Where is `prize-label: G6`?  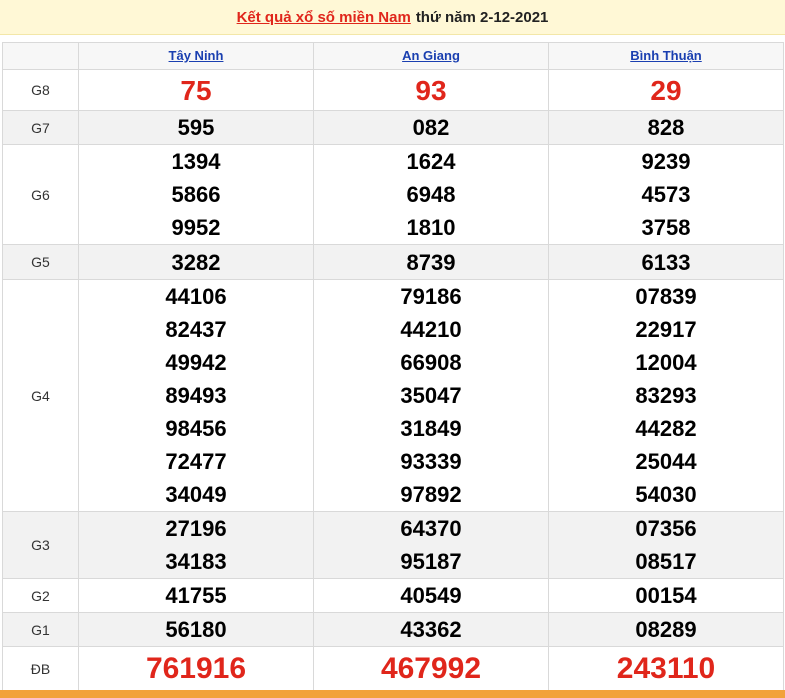
prize-label: G6 is located at coordinates (40, 194).